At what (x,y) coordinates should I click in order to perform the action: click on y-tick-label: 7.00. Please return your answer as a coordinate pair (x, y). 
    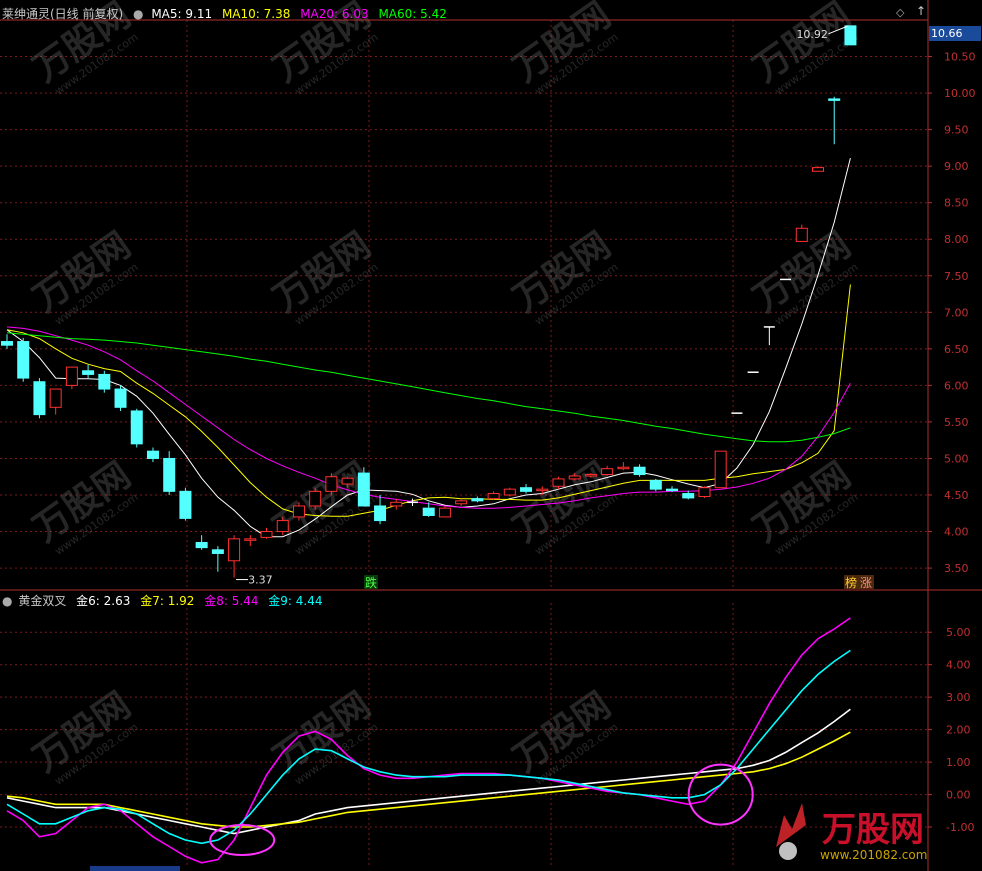
    Looking at the image, I should click on (956, 312).